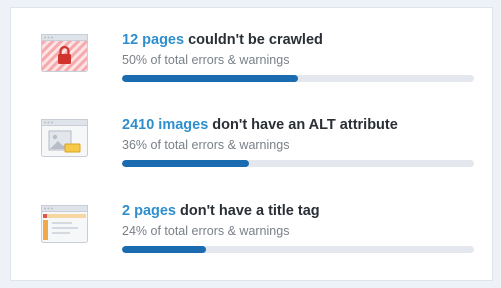 The height and width of the screenshot is (288, 501). I want to click on issue-title: 2 pages don't have a title tag, so click(221, 211).